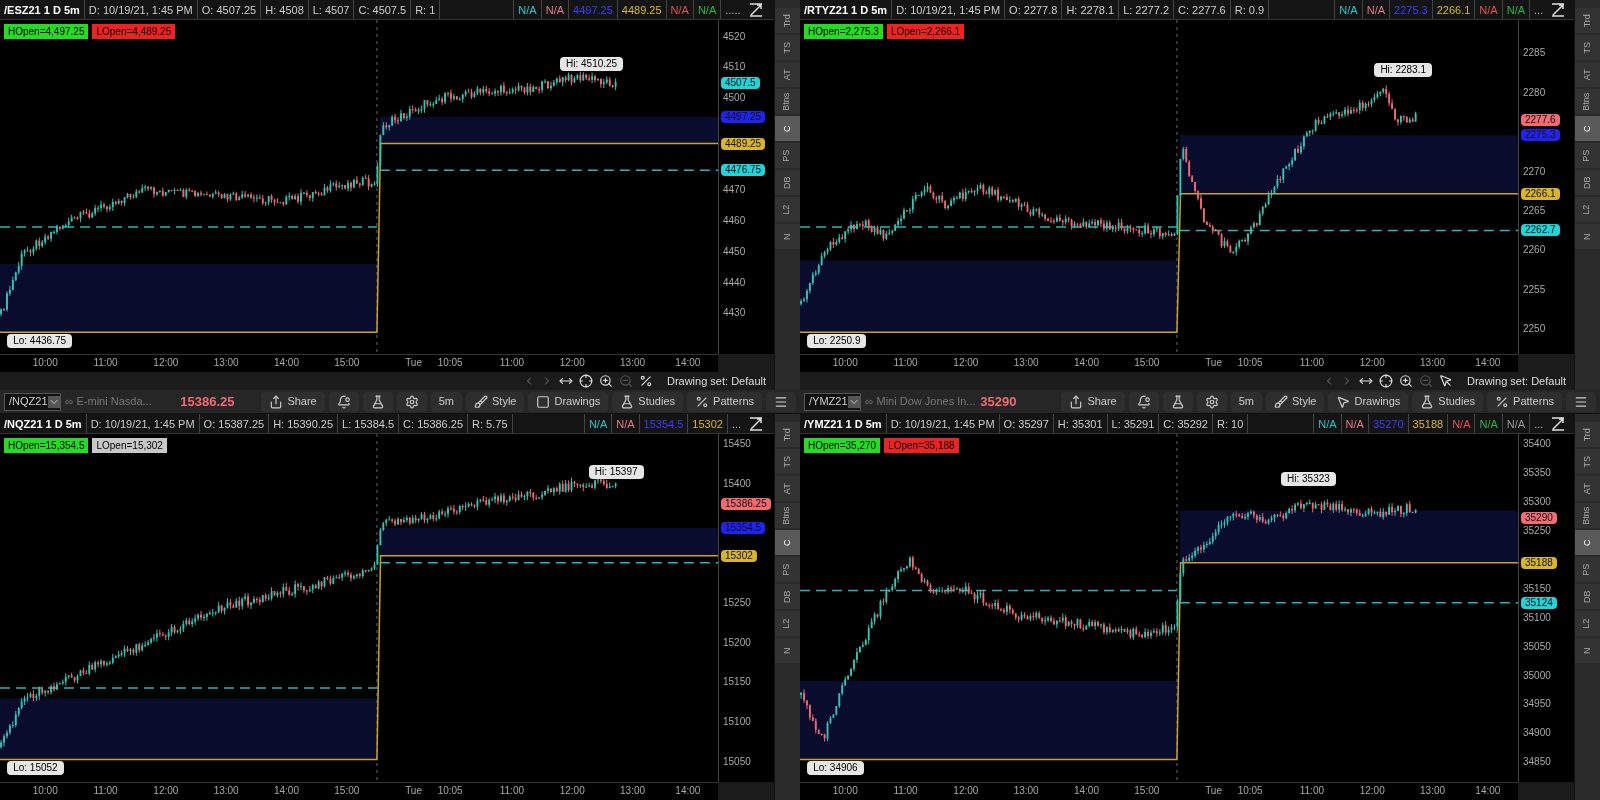  Describe the element at coordinates (285, 9) in the screenshot. I see `quote-field: H: 4508` at that location.